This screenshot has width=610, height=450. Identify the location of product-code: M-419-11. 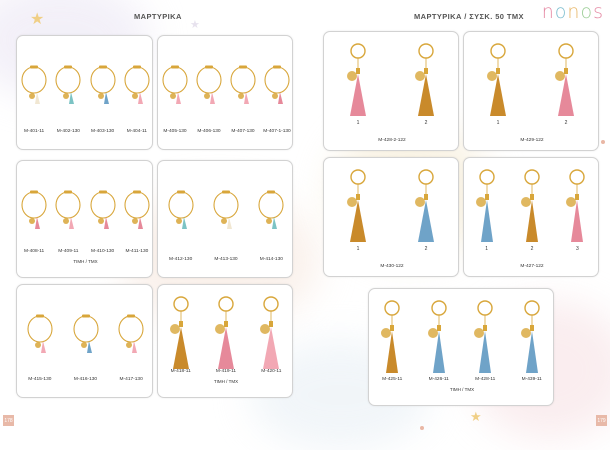
(226, 371).